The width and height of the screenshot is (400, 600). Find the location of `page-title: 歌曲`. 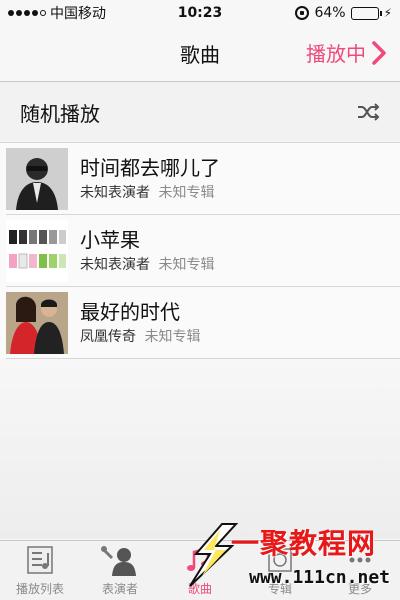

page-title: 歌曲 is located at coordinates (200, 55).